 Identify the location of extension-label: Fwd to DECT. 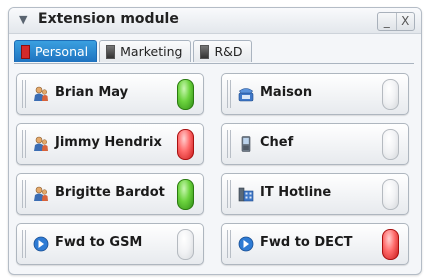
(306, 242).